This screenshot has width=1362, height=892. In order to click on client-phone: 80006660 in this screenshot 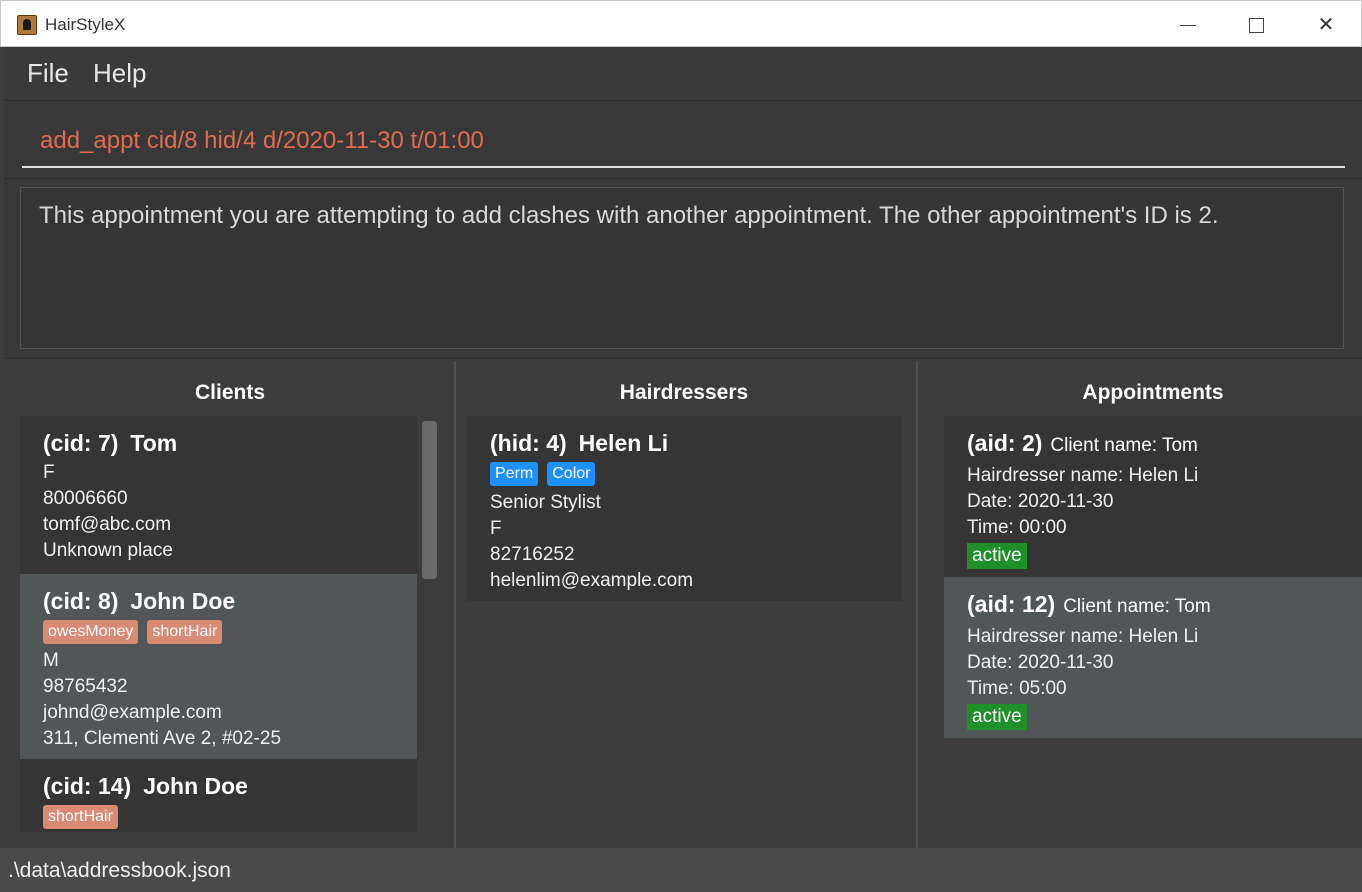, I will do `click(85, 498)`.